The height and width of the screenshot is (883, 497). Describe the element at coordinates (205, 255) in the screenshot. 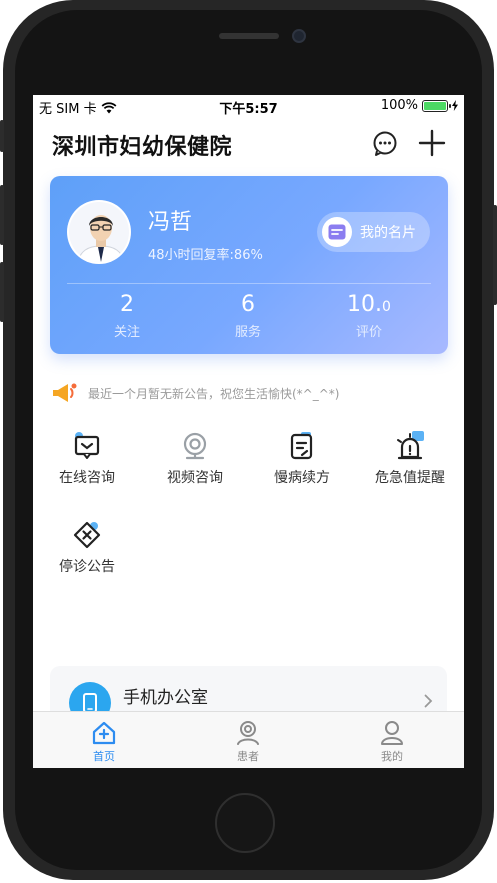

I see `reply-rate: 48小时回复率:86%` at that location.